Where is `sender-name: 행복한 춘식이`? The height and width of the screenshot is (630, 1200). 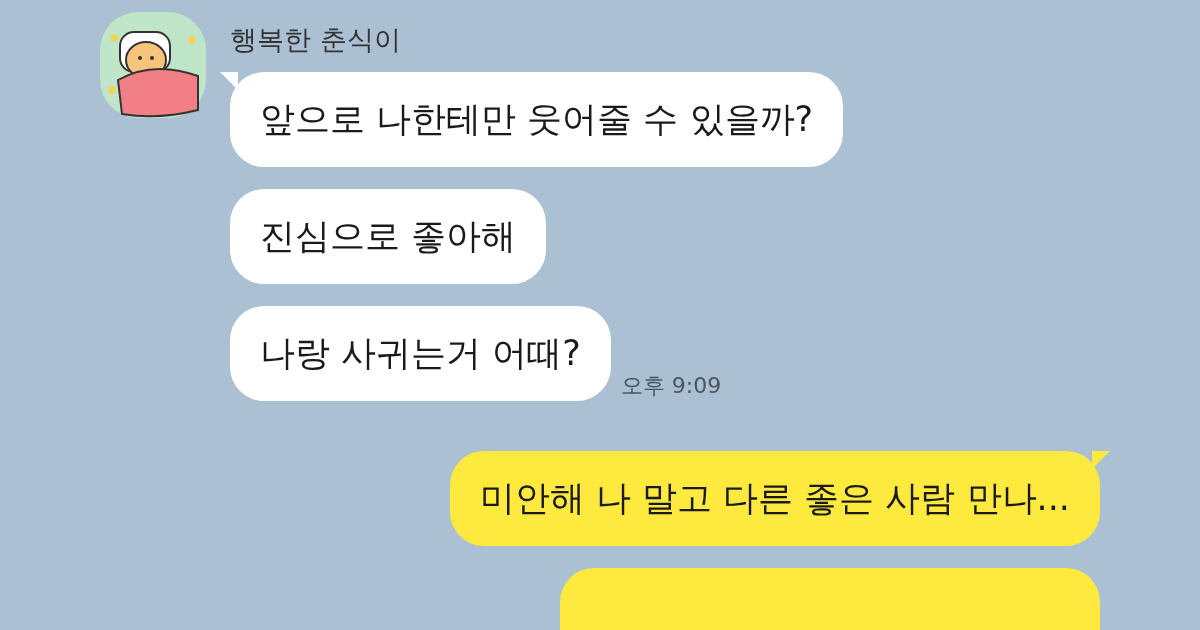 sender-name: 행복한 춘식이 is located at coordinates (316, 40).